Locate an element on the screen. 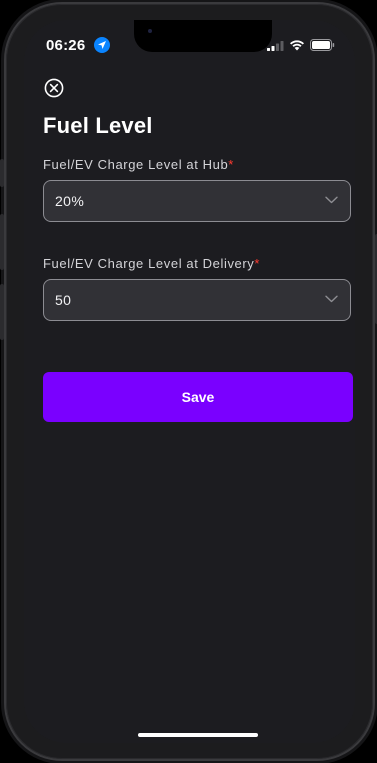 This screenshot has height=763, width=377. delivery-charge-value: 50 is located at coordinates (63, 300).